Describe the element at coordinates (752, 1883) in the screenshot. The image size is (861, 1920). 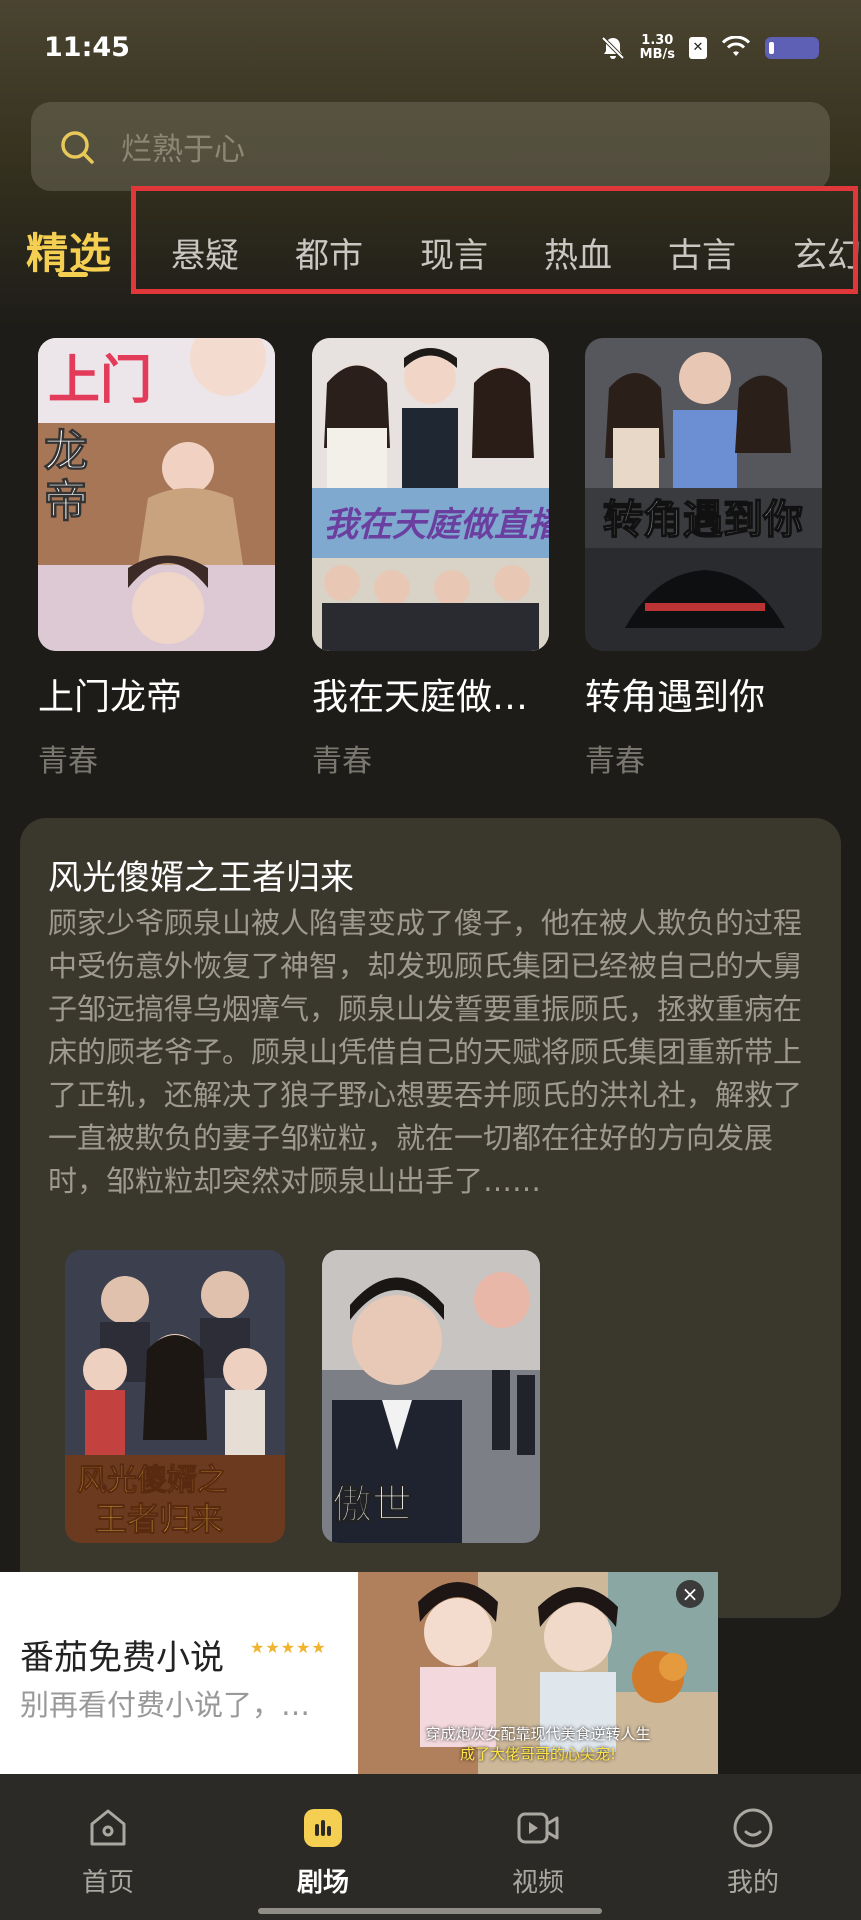
I see `nav-profile-label: 我的` at that location.